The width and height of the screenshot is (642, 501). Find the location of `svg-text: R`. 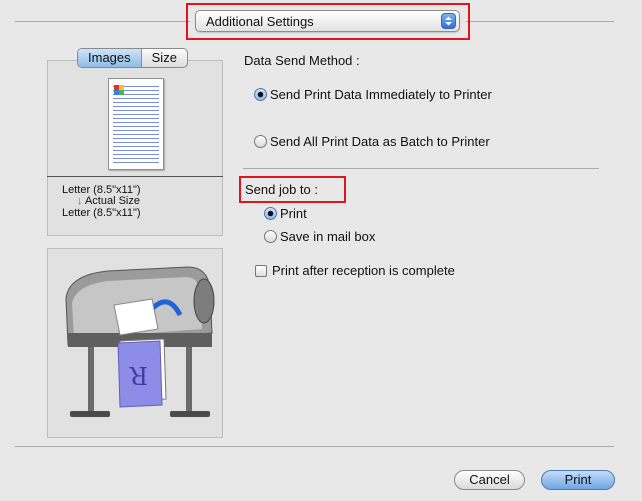

svg-text: R is located at coordinates (138, 375).